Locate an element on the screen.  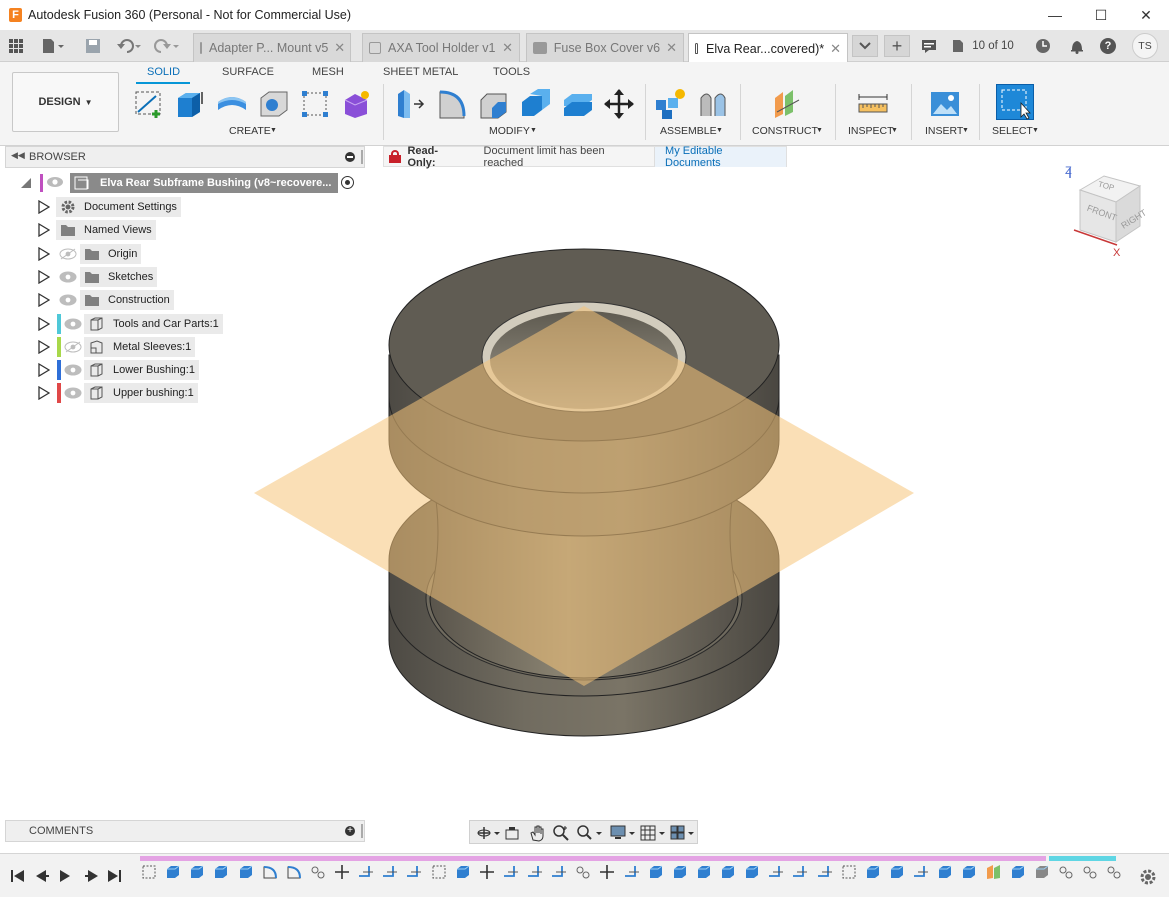
last-step-icon is located at coordinates (113, 876).